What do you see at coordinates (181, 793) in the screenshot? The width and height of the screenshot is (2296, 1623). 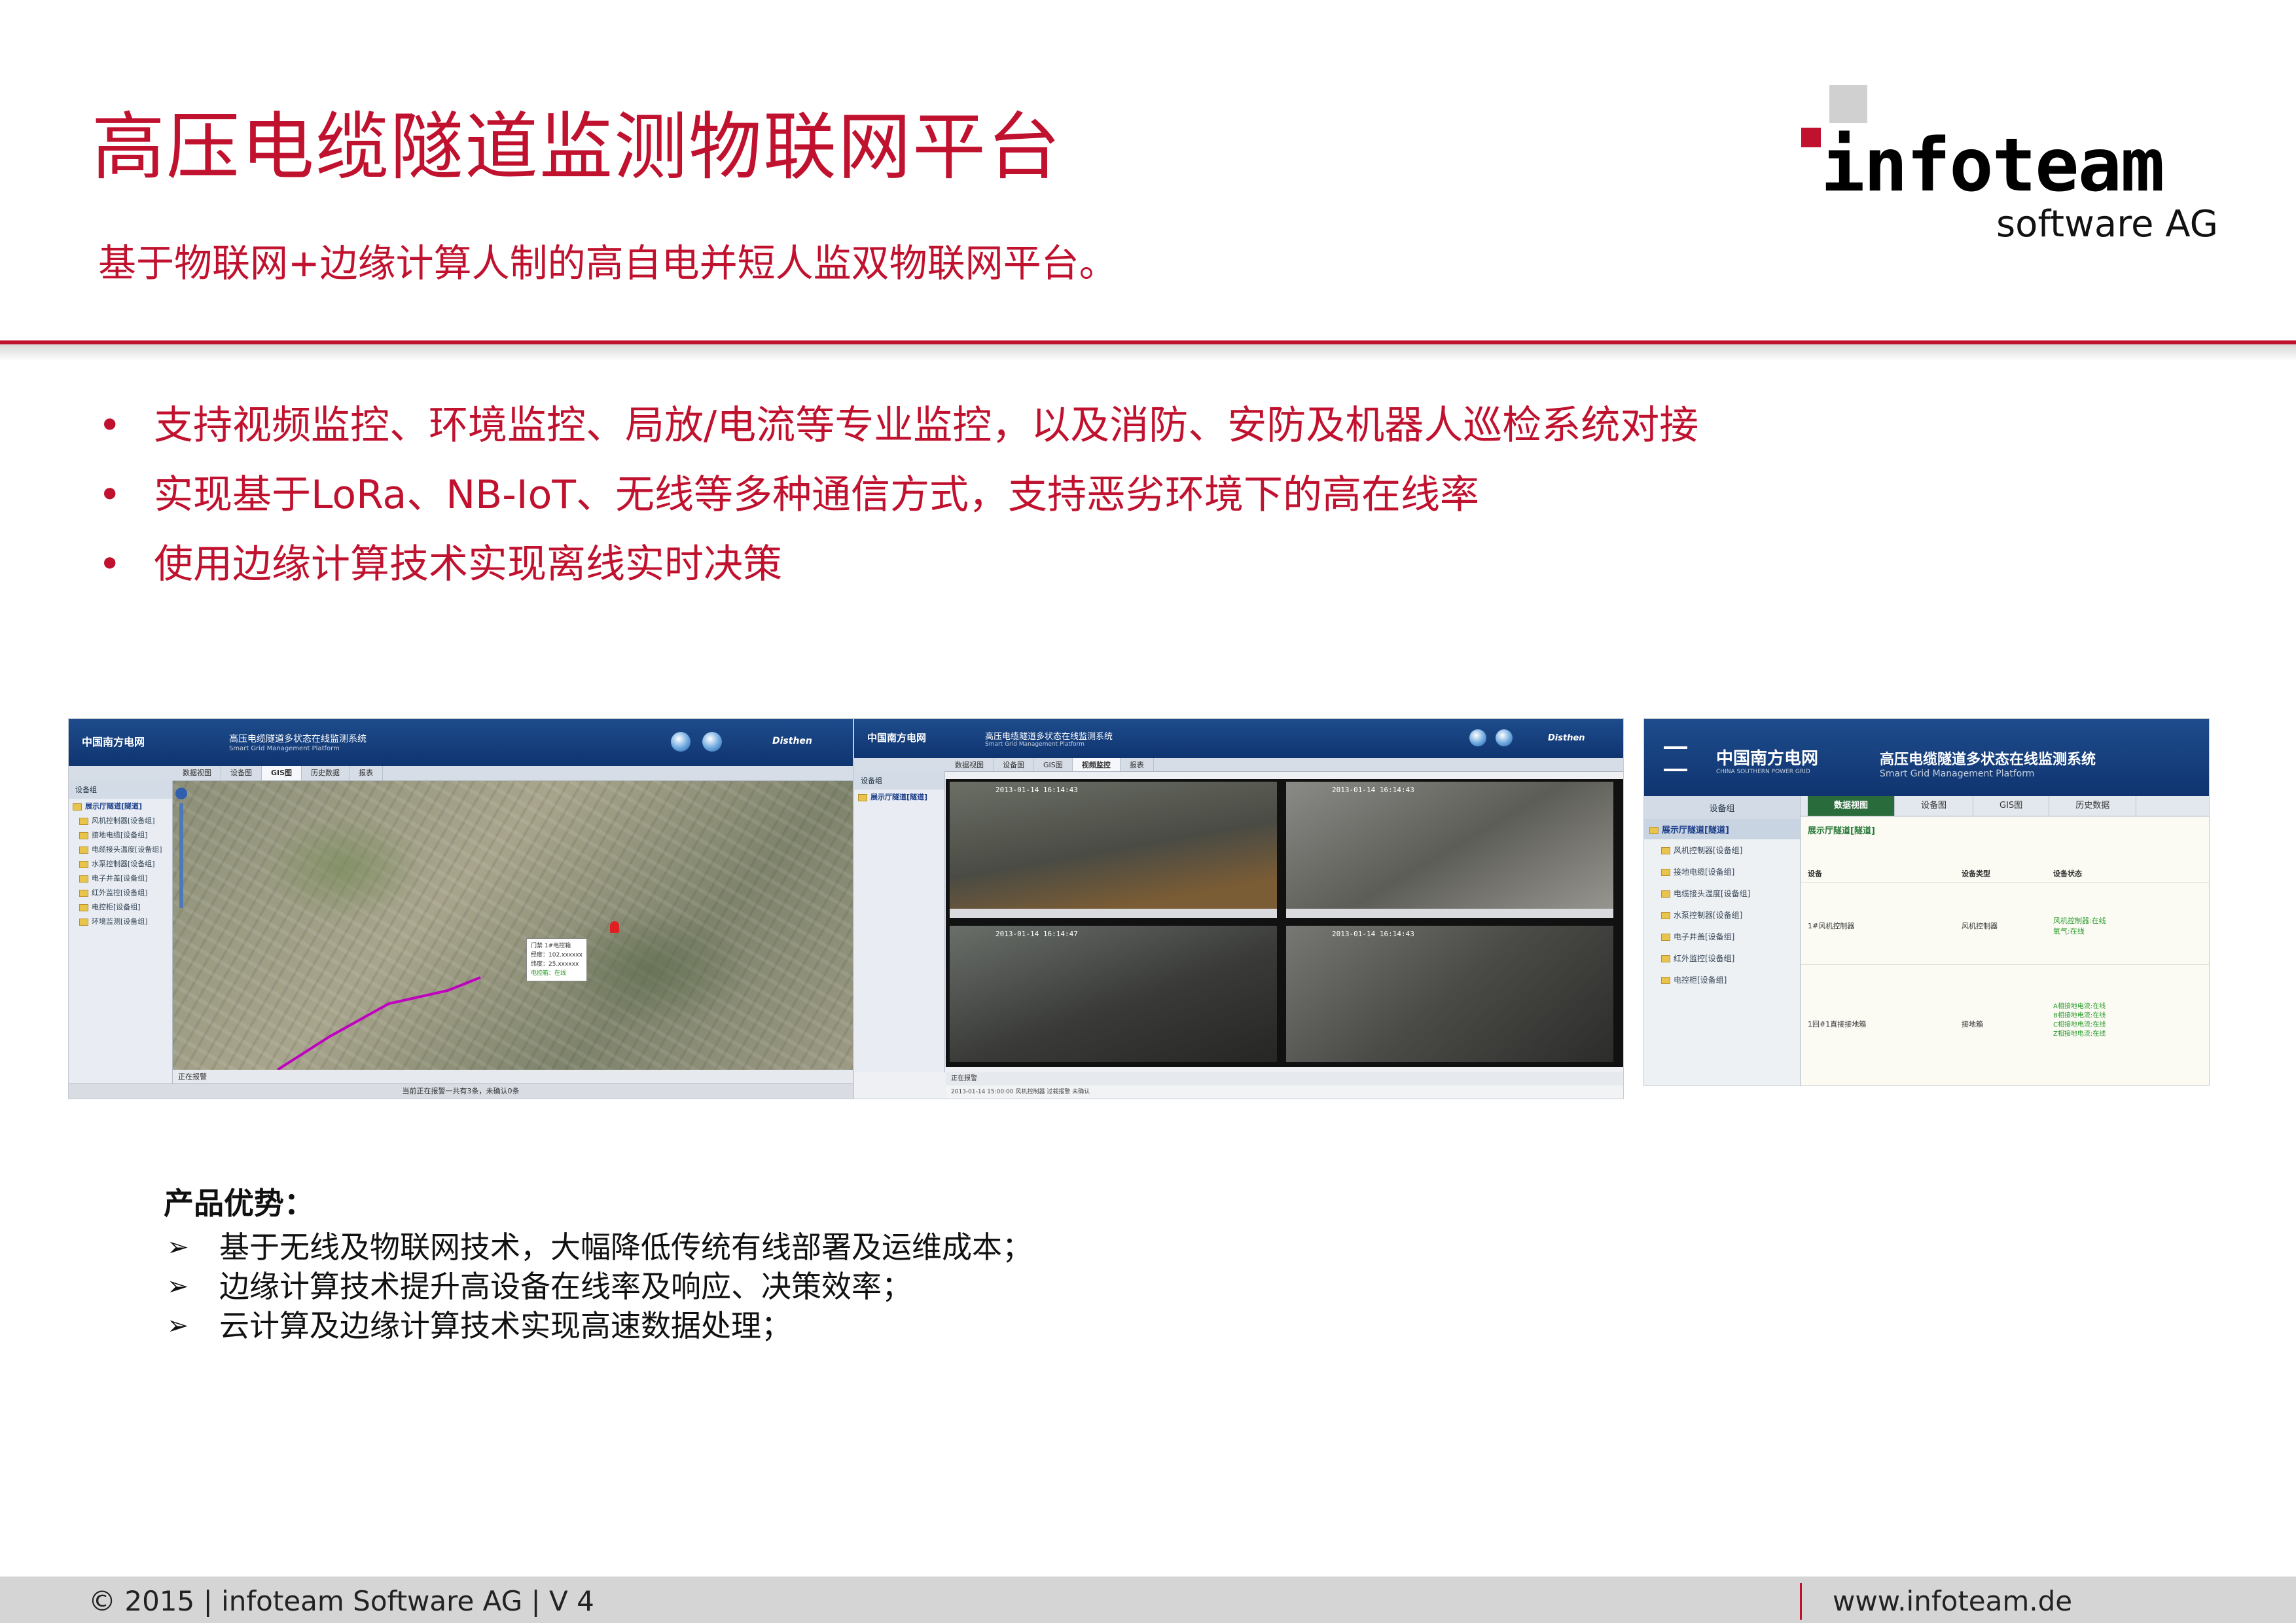 I see `pan-icon` at bounding box center [181, 793].